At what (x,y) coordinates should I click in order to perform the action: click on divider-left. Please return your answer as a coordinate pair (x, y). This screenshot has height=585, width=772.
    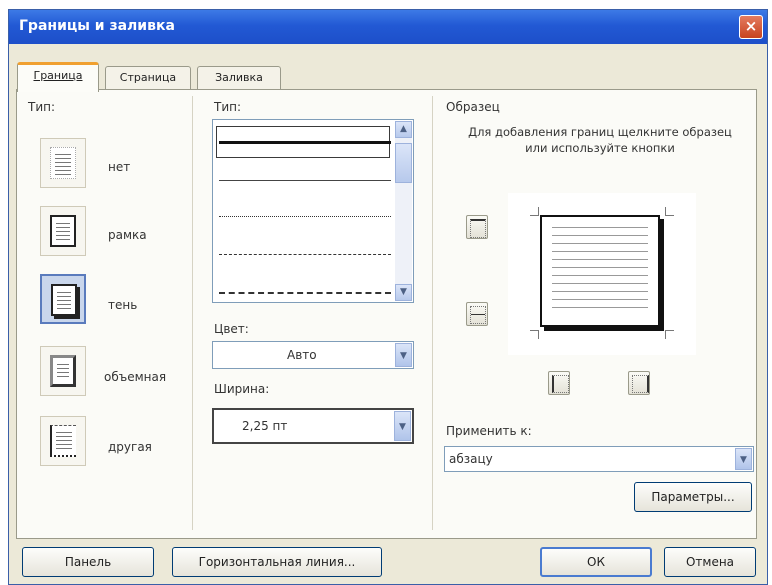
    Looking at the image, I should click on (192, 313).